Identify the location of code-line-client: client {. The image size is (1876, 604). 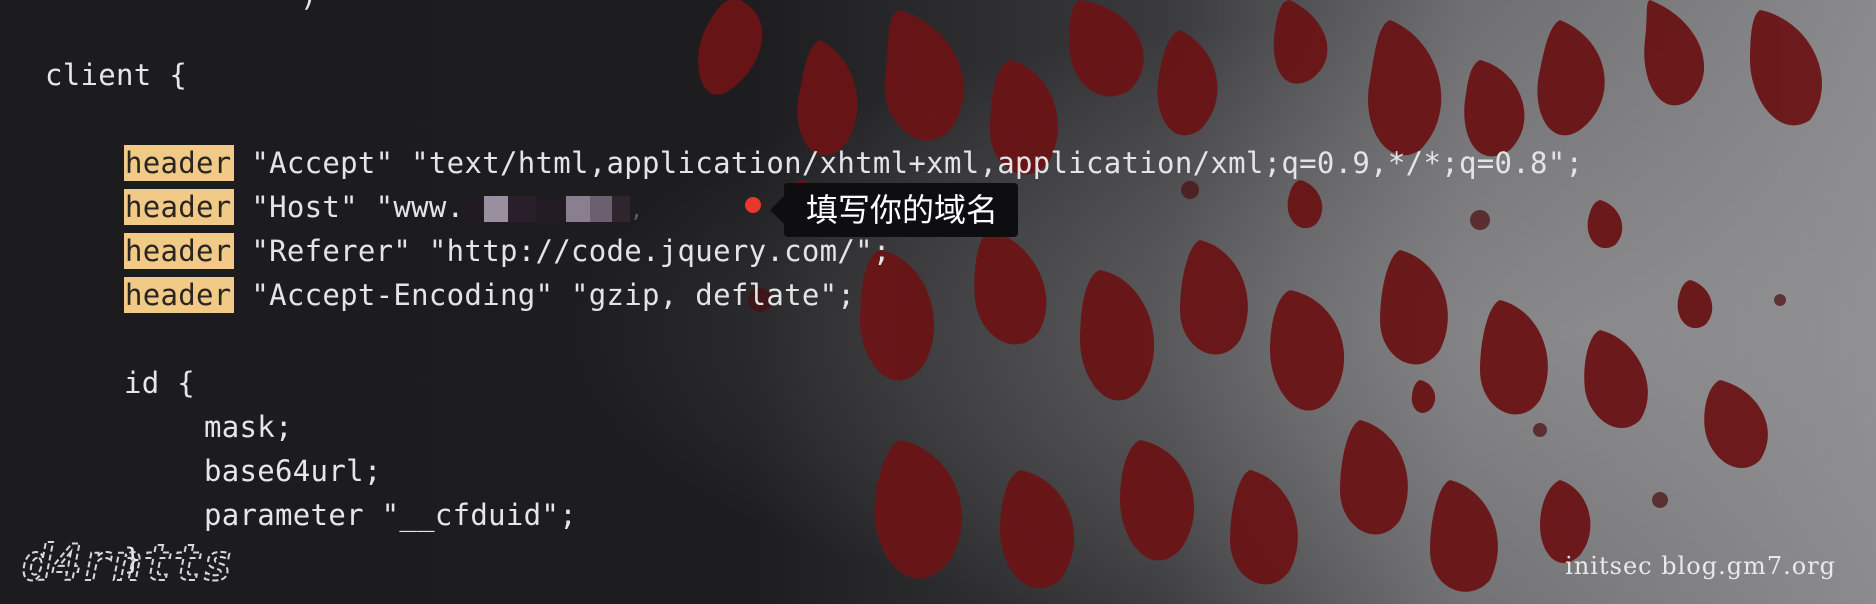
(116, 75).